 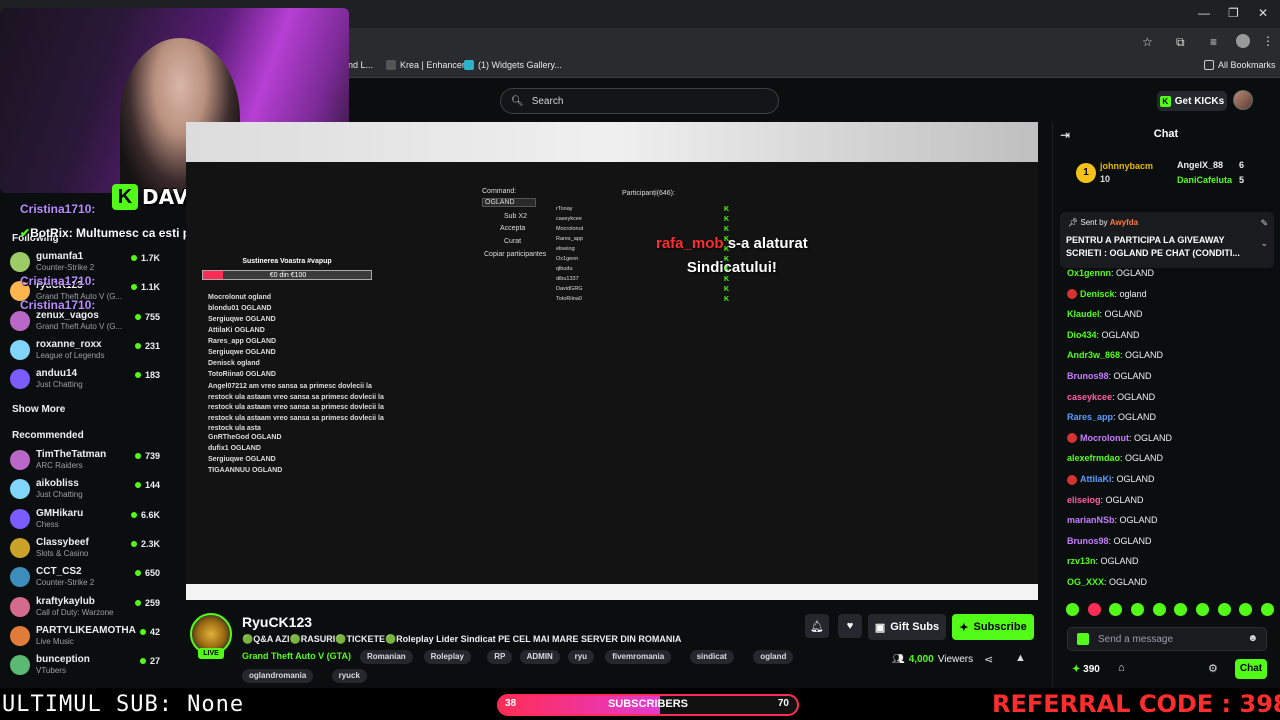 I want to click on sidebar-channel-name: roxanne_roxx, so click(x=69, y=344).